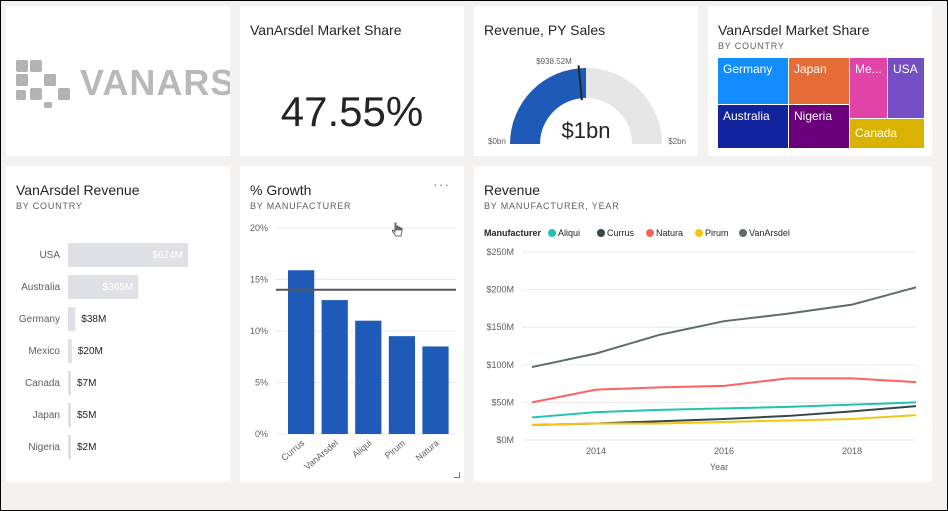 The image size is (948, 511). What do you see at coordinates (669, 233) in the screenshot?
I see `legend-label: Natura` at bounding box center [669, 233].